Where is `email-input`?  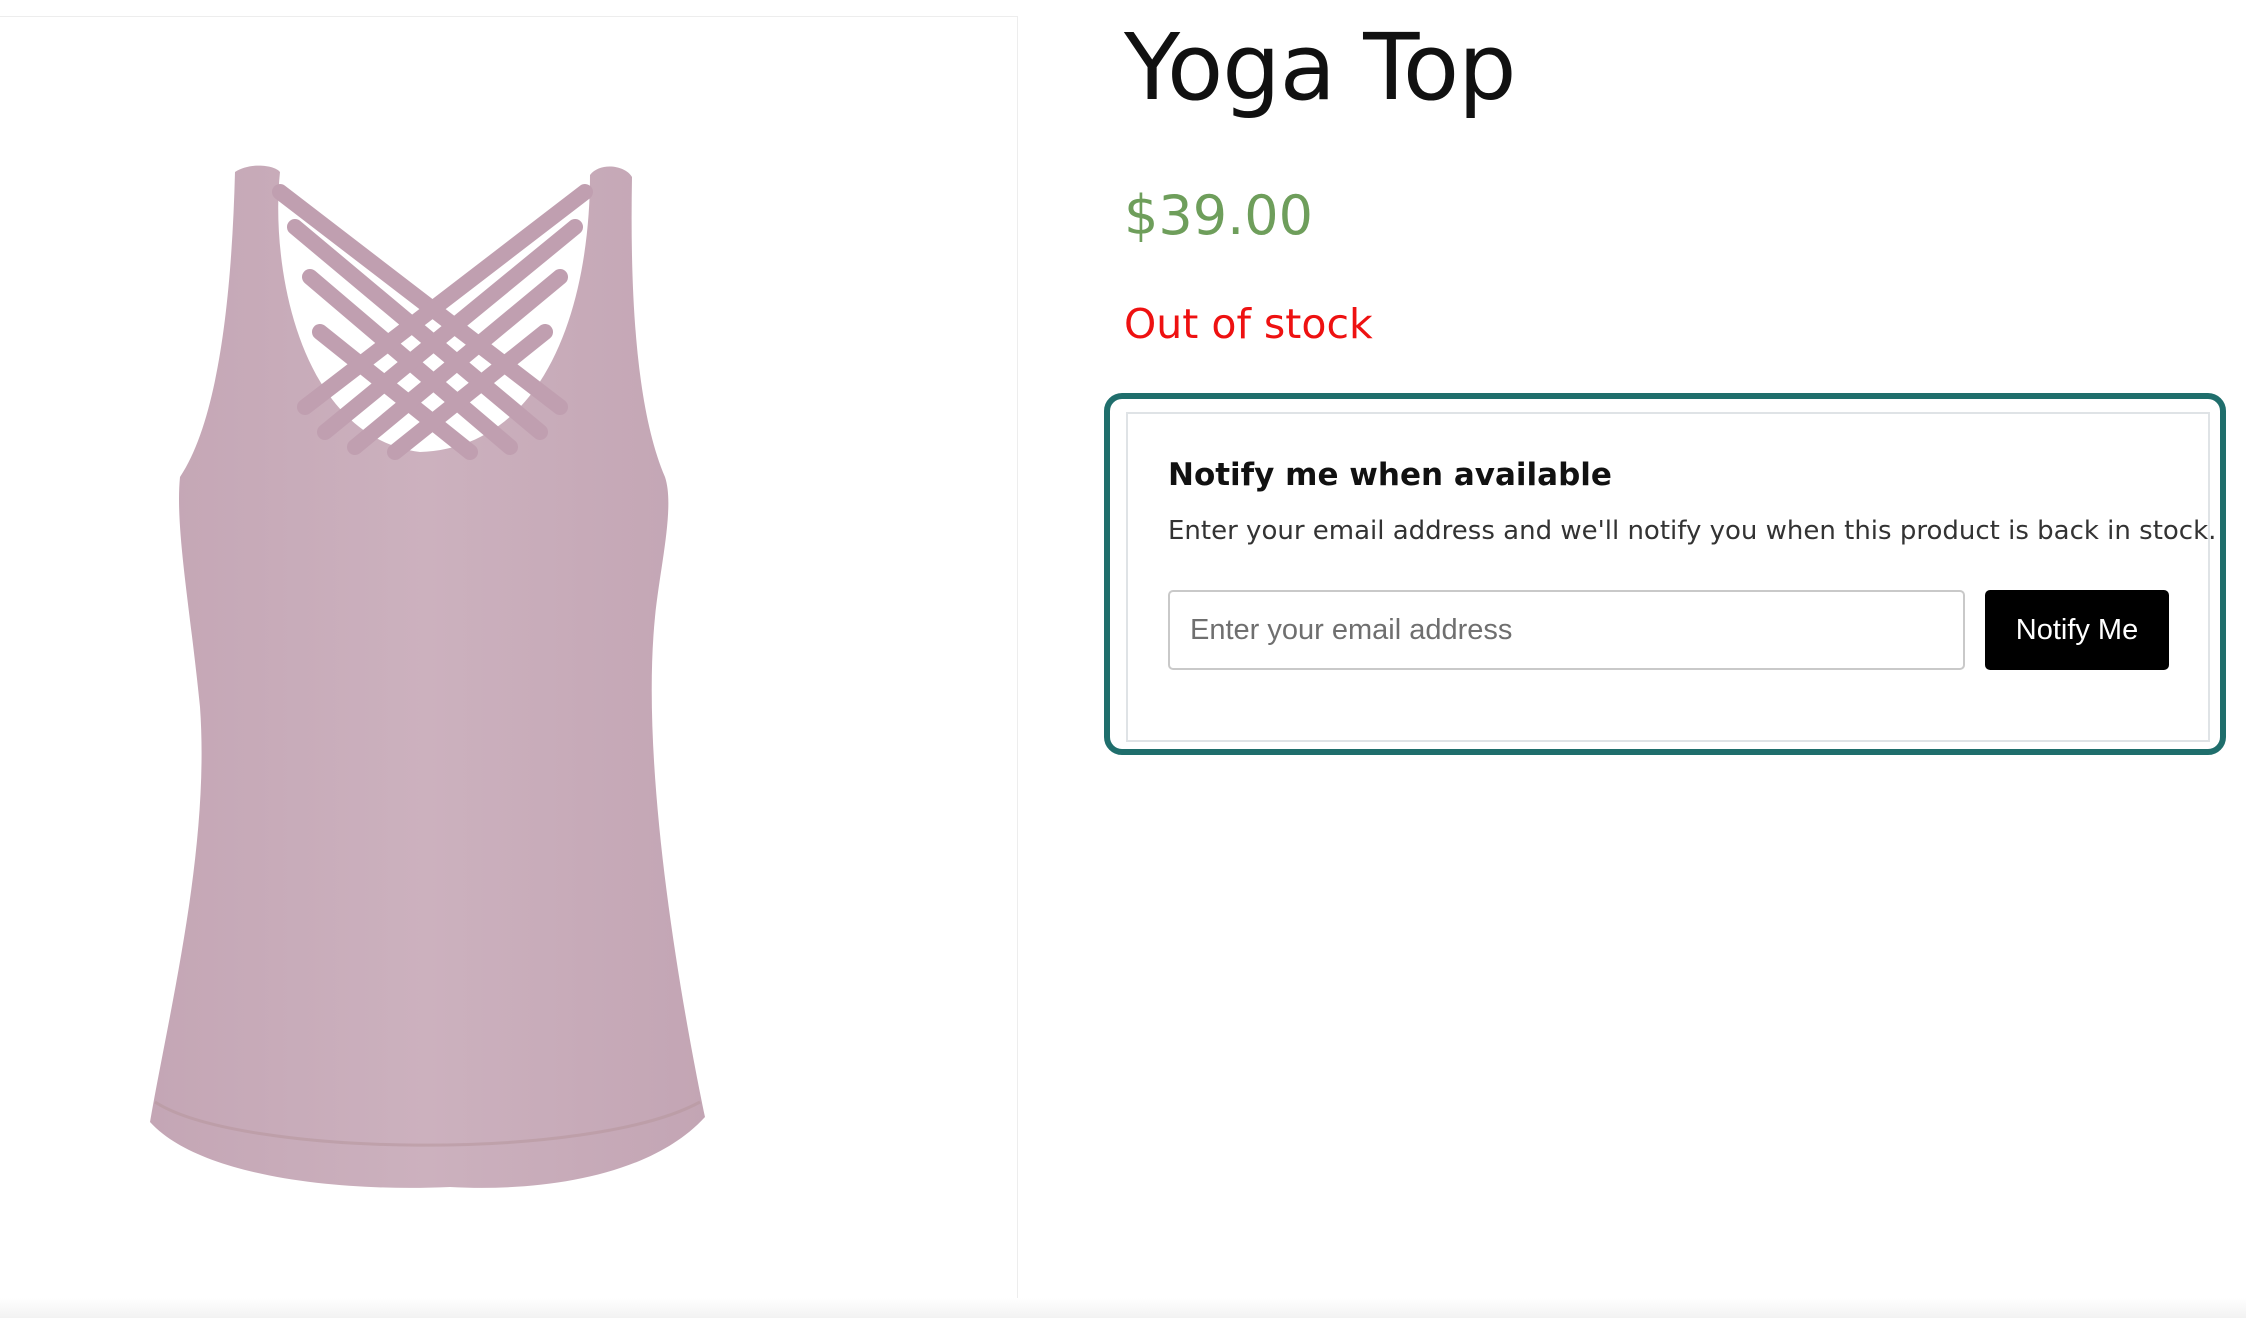 email-input is located at coordinates (1566, 630).